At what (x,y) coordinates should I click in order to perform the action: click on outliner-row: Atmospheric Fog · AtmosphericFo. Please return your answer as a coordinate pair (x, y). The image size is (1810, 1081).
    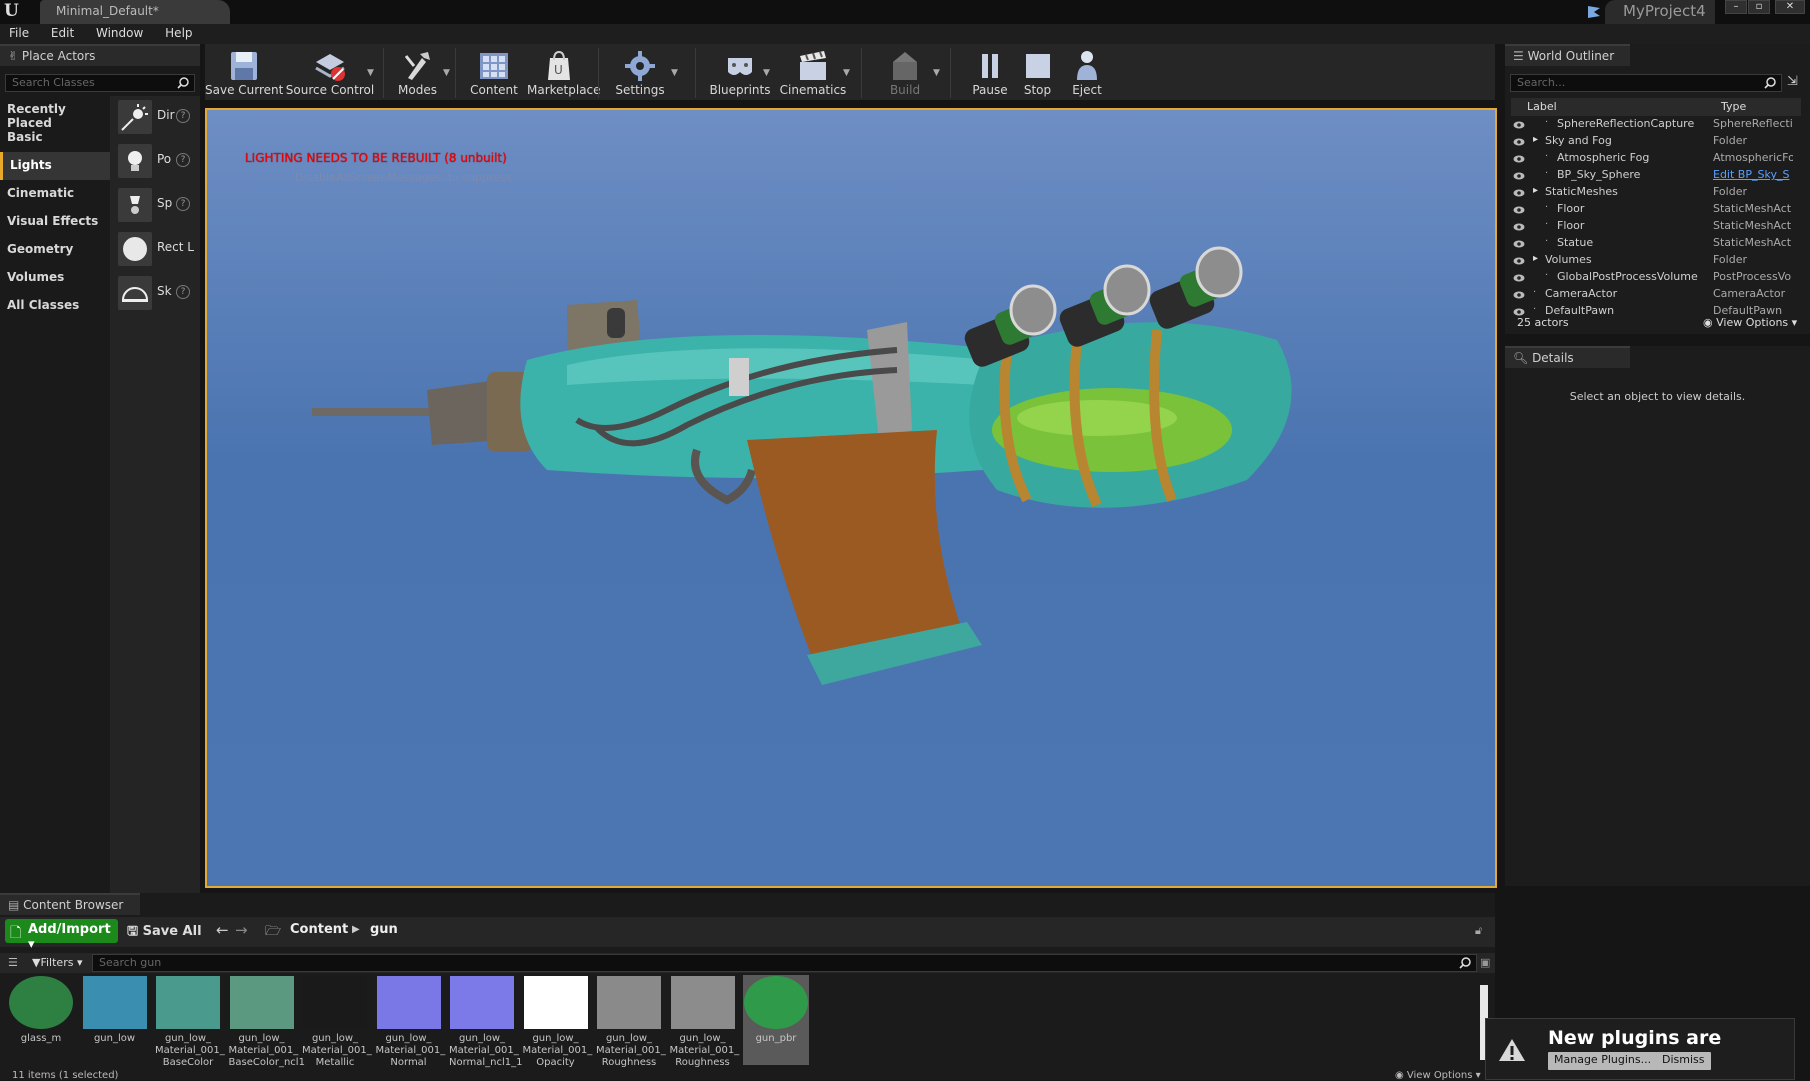
    Looking at the image, I should click on (1656, 159).